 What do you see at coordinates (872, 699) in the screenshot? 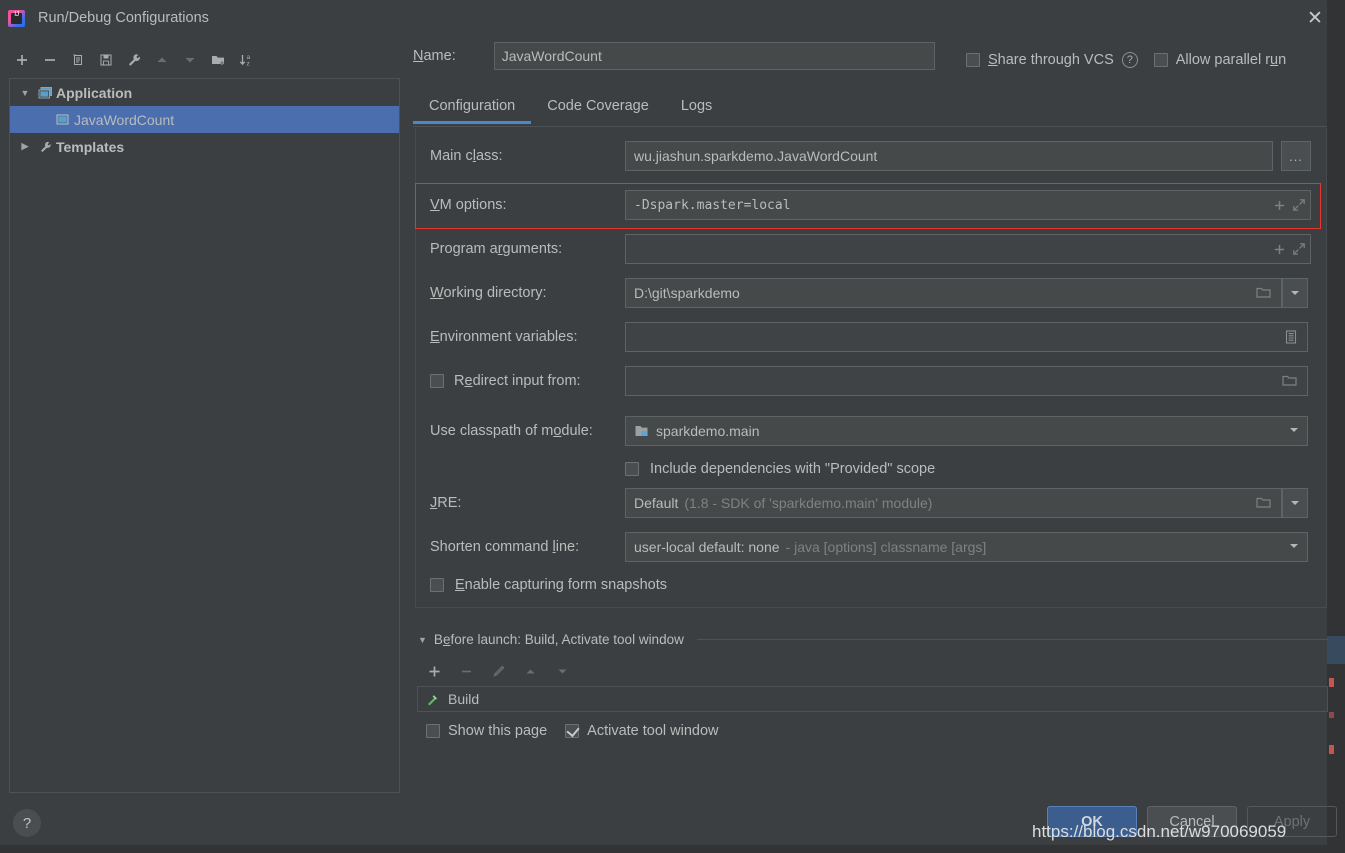
I see `before-launch-task-list: Build` at bounding box center [872, 699].